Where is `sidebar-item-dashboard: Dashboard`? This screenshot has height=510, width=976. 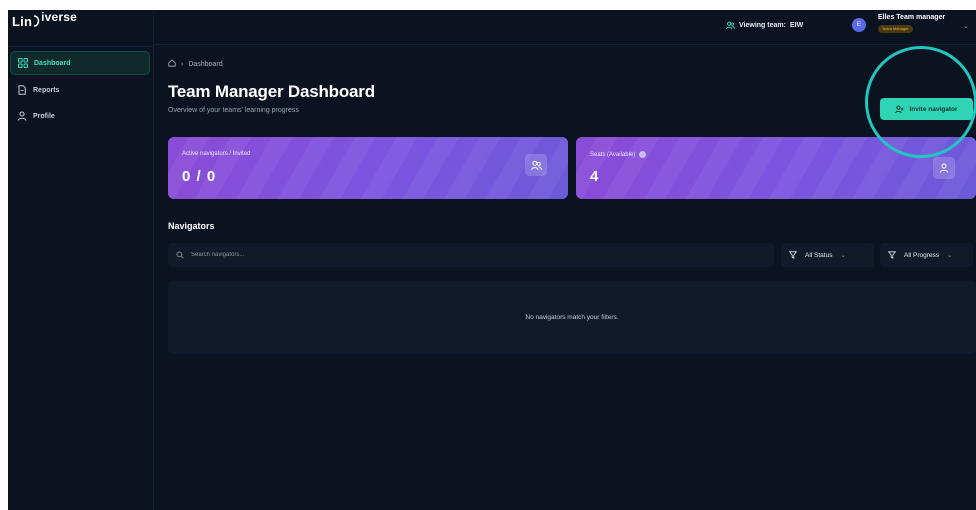 sidebar-item-dashboard: Dashboard is located at coordinates (80, 63).